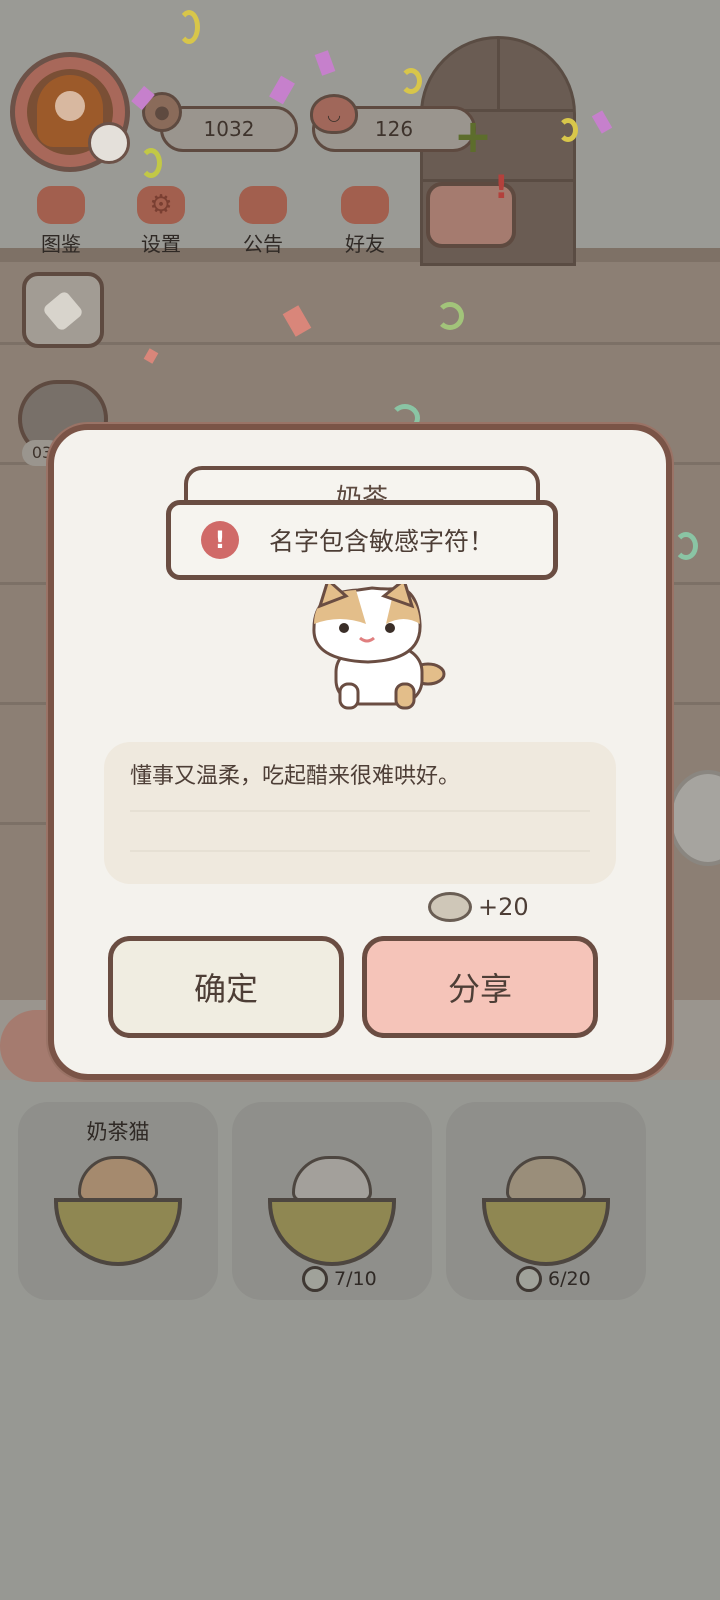 The width and height of the screenshot is (720, 1600). I want to click on progress-text: 7/10, so click(355, 1279).